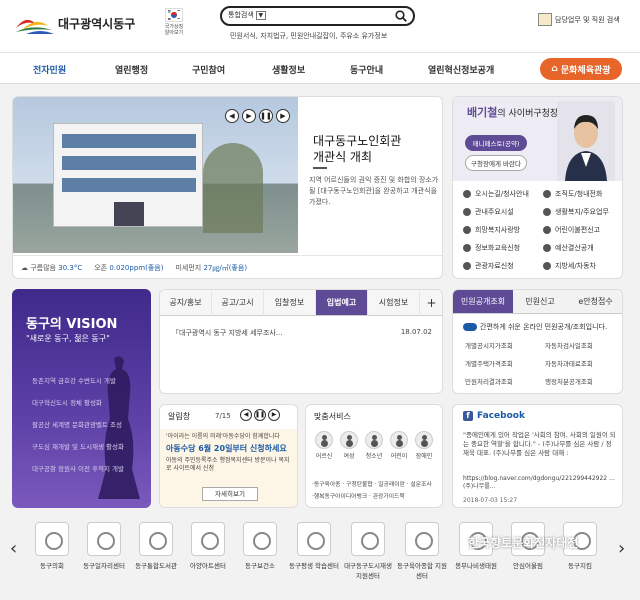 Image resolution: width=640 pixels, height=600 pixels. Describe the element at coordinates (461, 69) in the screenshot. I see `nav-item-open-innovation: 열린혁신정보공개` at that location.